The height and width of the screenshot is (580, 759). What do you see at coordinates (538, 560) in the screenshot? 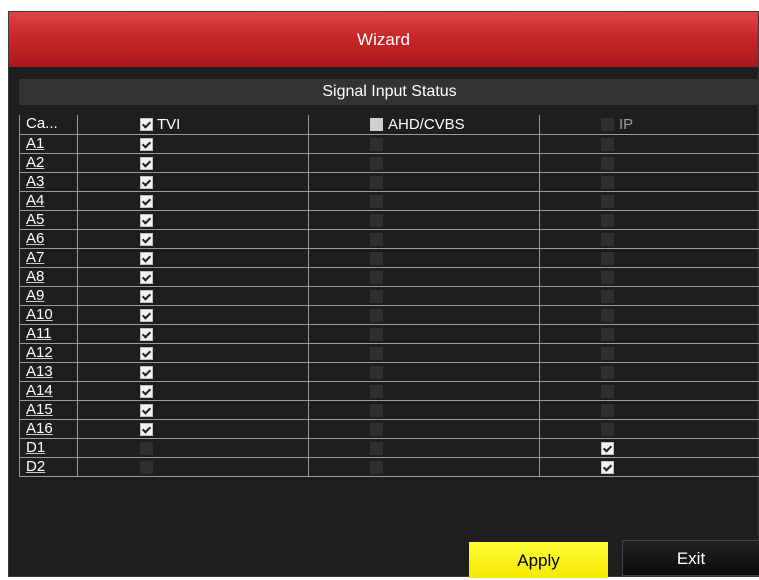
I see `apply-button: Apply` at bounding box center [538, 560].